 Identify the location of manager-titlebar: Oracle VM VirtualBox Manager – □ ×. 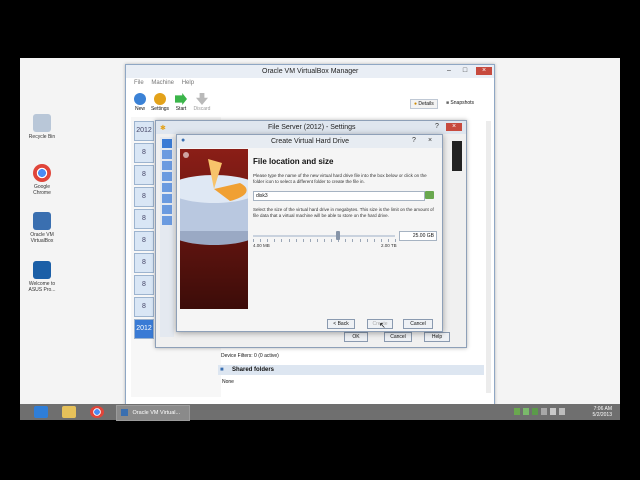
(310, 71).